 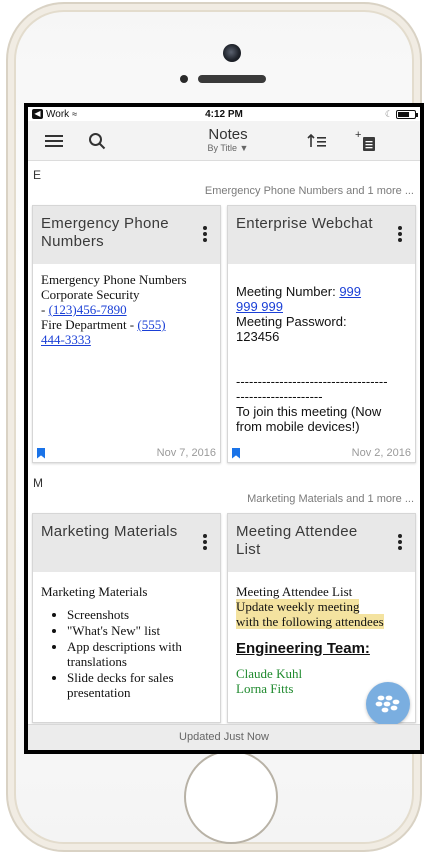 What do you see at coordinates (381, 453) in the screenshot?
I see `card-date: Nov 2, 2016` at bounding box center [381, 453].